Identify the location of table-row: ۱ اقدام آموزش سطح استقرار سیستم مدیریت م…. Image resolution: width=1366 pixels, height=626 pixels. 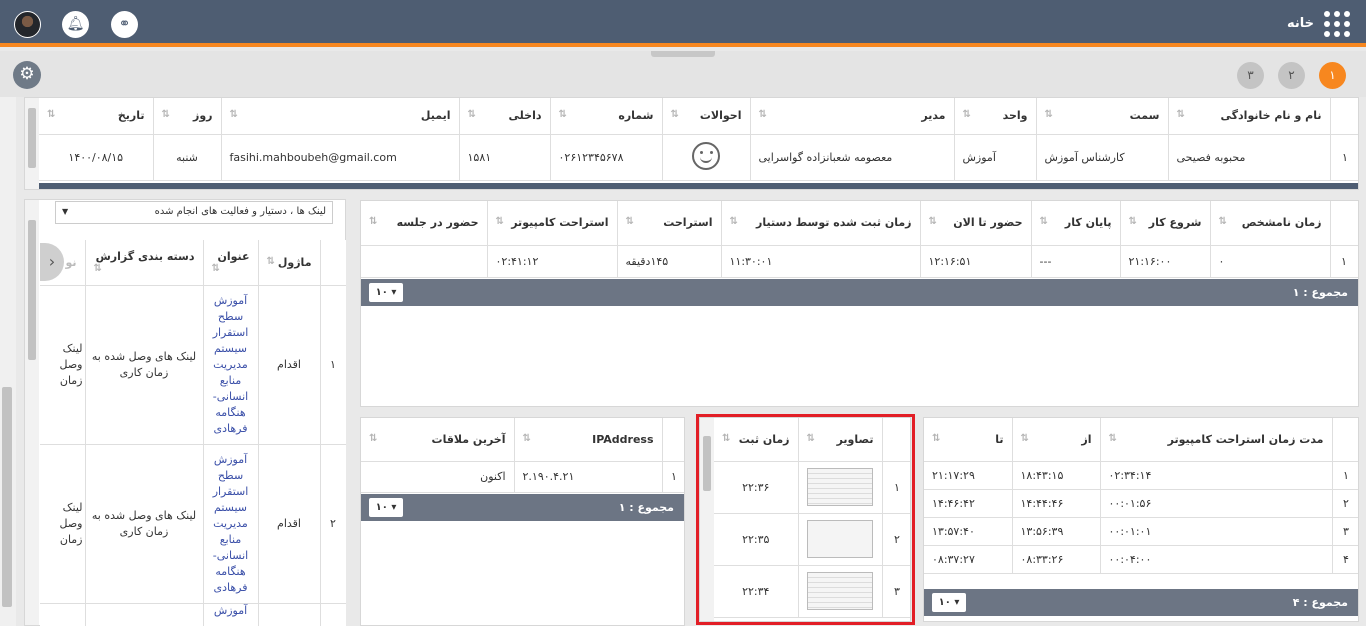
(193, 365).